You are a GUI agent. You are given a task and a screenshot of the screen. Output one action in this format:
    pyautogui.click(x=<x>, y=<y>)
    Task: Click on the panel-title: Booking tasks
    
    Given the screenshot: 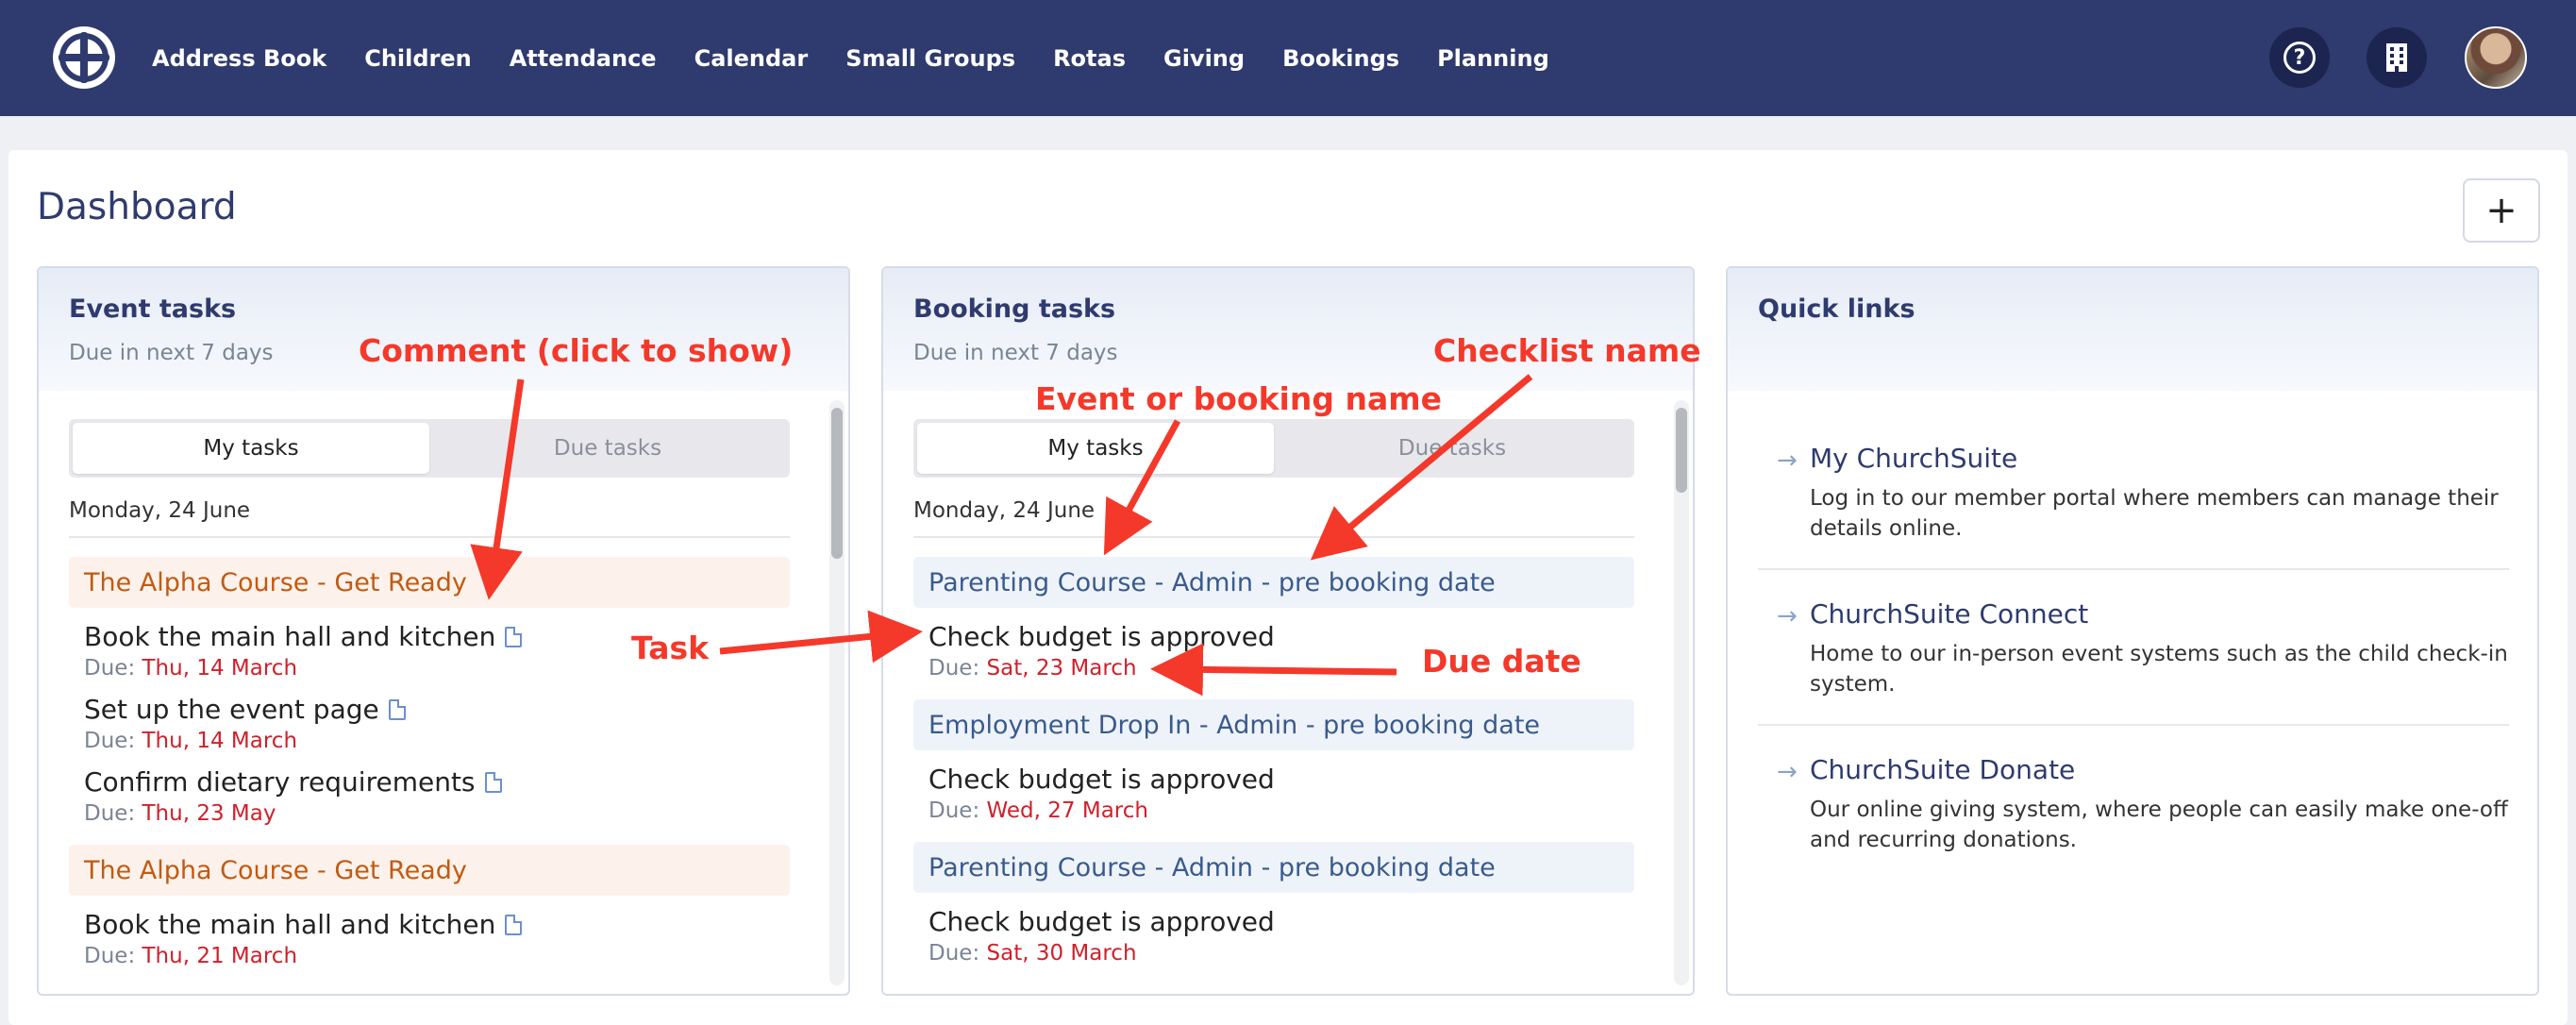 What is the action you would take?
    pyautogui.click(x=1014, y=309)
    